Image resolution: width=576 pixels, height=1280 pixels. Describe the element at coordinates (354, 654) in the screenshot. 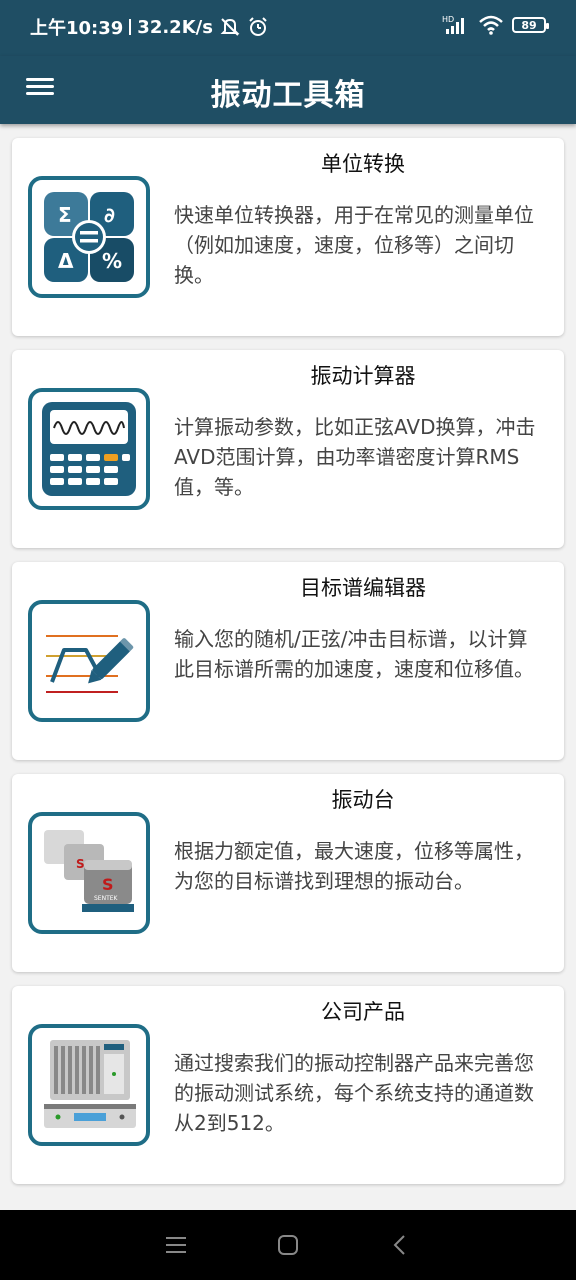

I see `card-description: 输入您的随机/正弦/冲击目标谱，以计算此目标谱所需的加速度，速度和位移值。` at that location.